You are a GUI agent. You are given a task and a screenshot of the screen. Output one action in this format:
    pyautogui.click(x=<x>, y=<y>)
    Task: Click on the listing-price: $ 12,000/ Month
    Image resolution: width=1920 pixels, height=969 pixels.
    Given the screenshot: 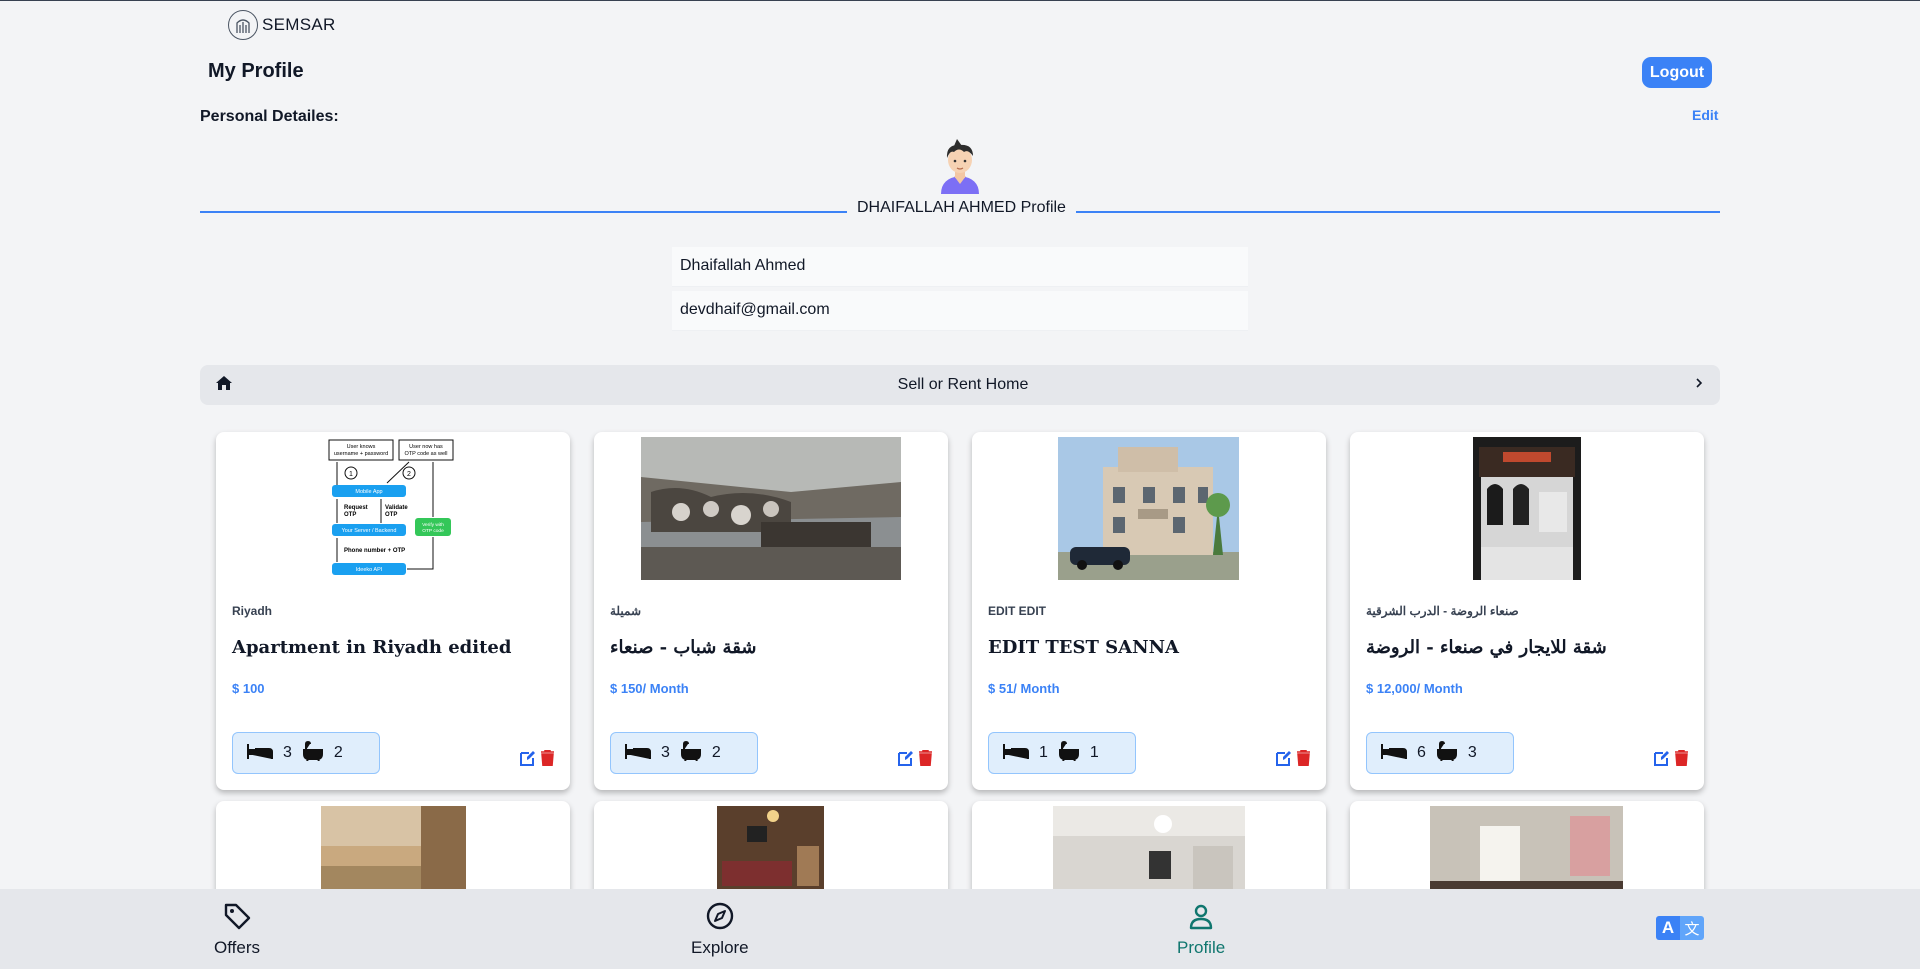 What is the action you would take?
    pyautogui.click(x=1414, y=688)
    